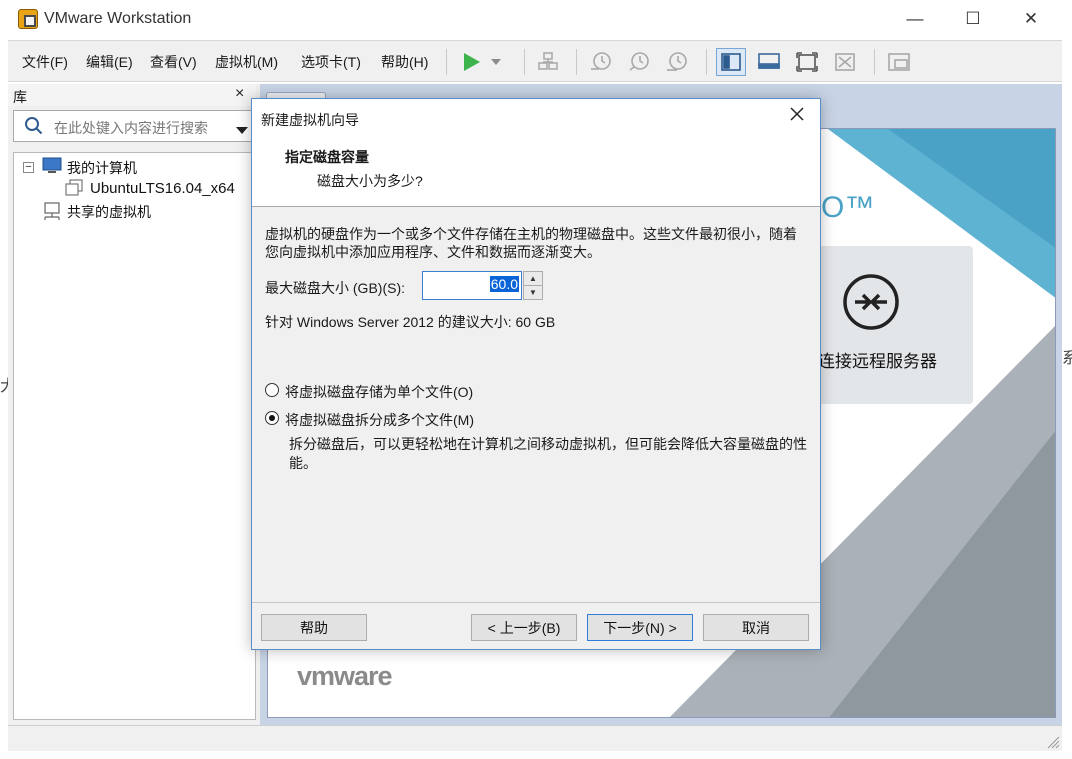 This screenshot has width=1072, height=759. I want to click on dialog-close-button, so click(797, 117).